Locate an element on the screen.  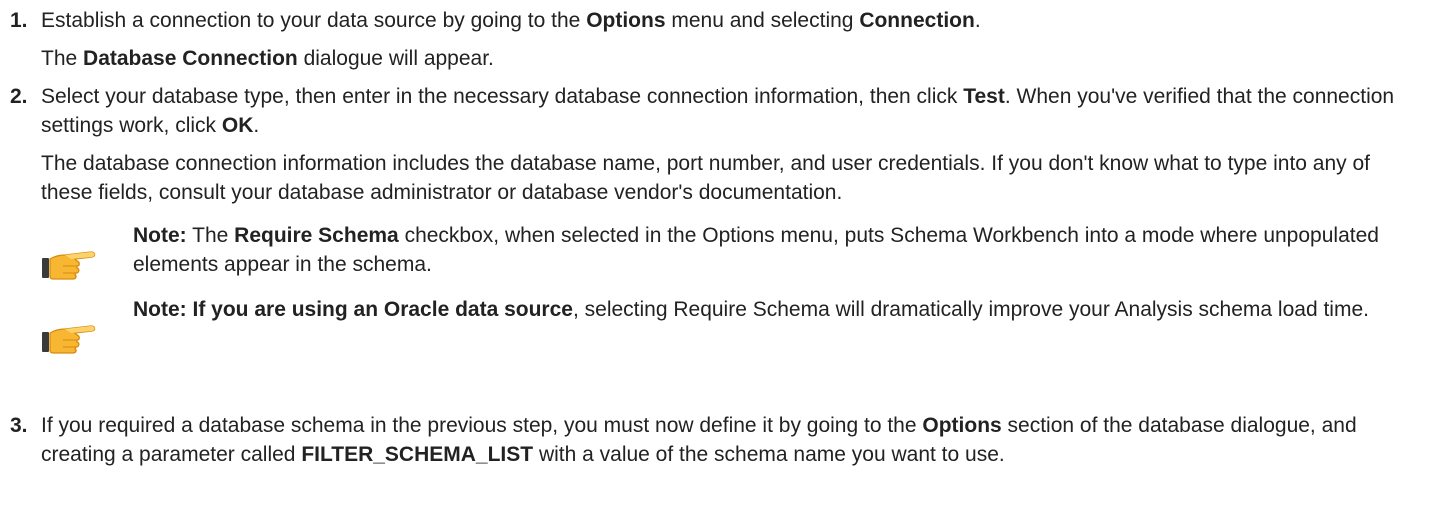
step-number: 2. is located at coordinates (19, 96).